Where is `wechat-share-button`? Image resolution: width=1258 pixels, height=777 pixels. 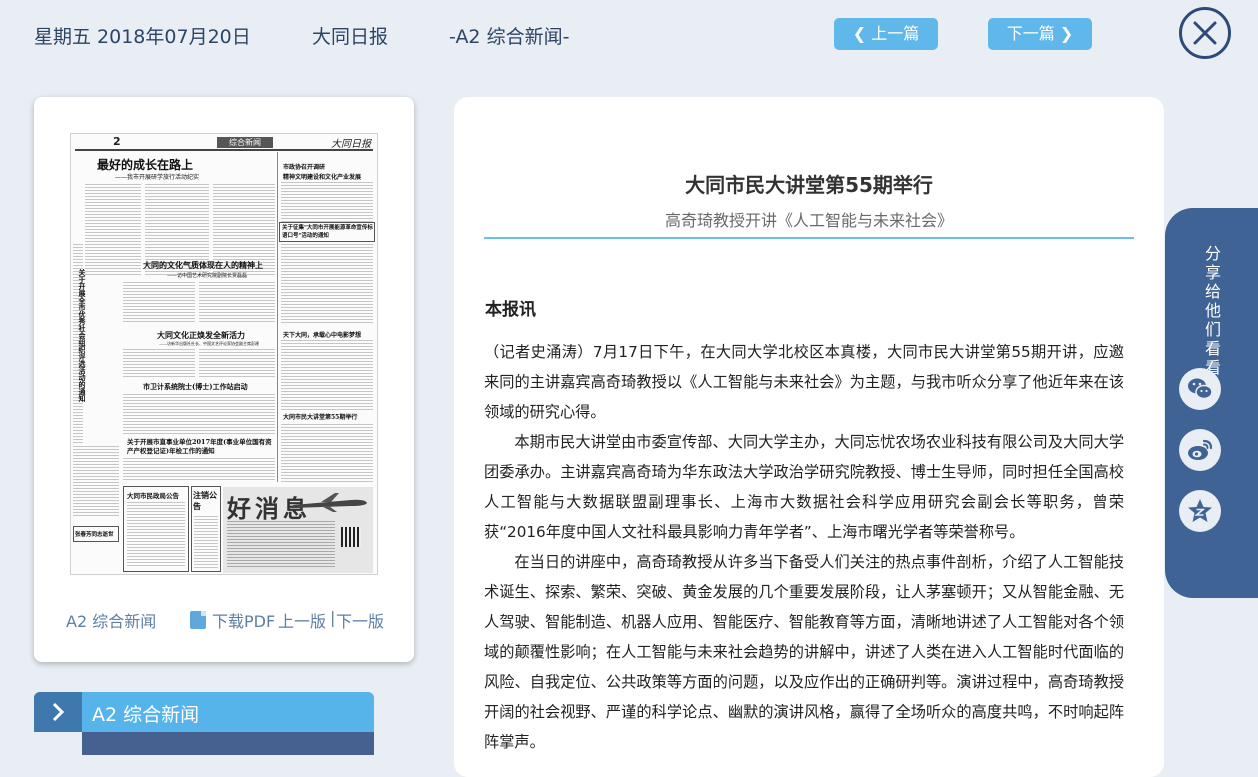
wechat-share-button is located at coordinates (1200, 389).